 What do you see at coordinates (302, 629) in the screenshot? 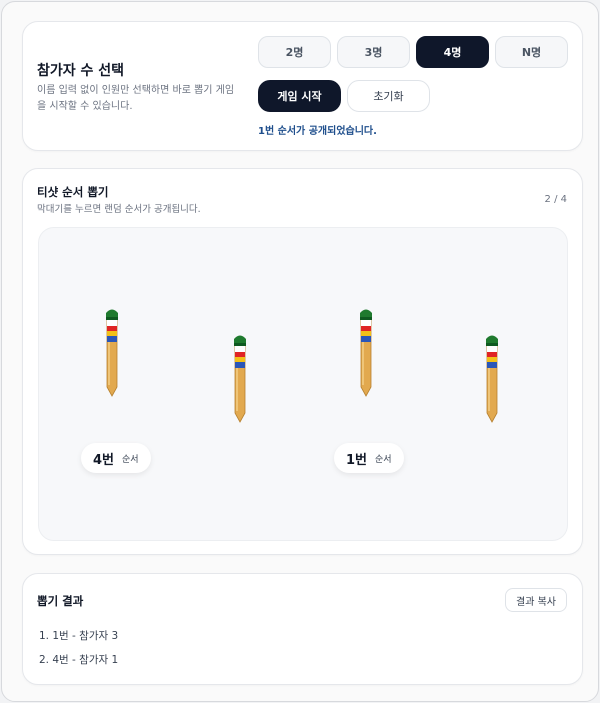
I see `draw-result-card: 뽑기 결과 결과 복사 1. 1번 - 참가자 3 2. 4번 - 참가자 1` at bounding box center [302, 629].